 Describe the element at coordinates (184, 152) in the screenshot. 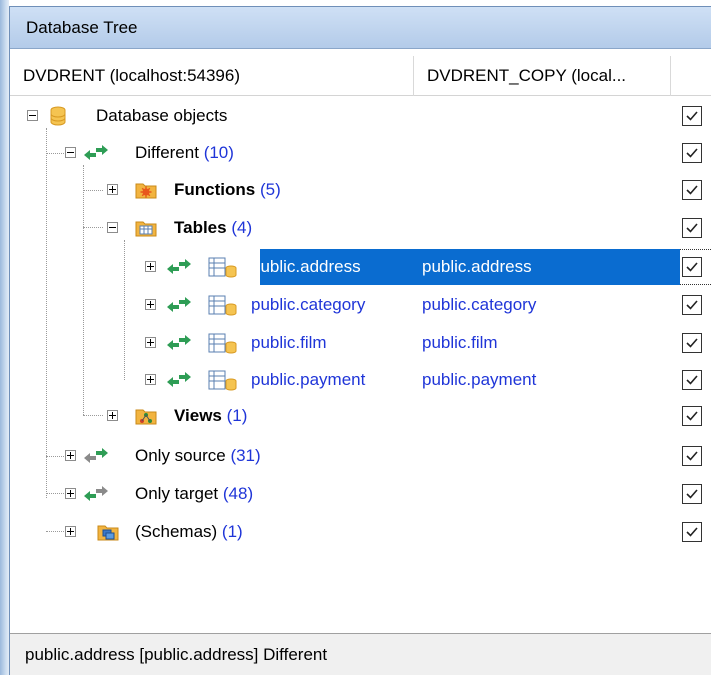

I see `node-label: Different (10)` at that location.